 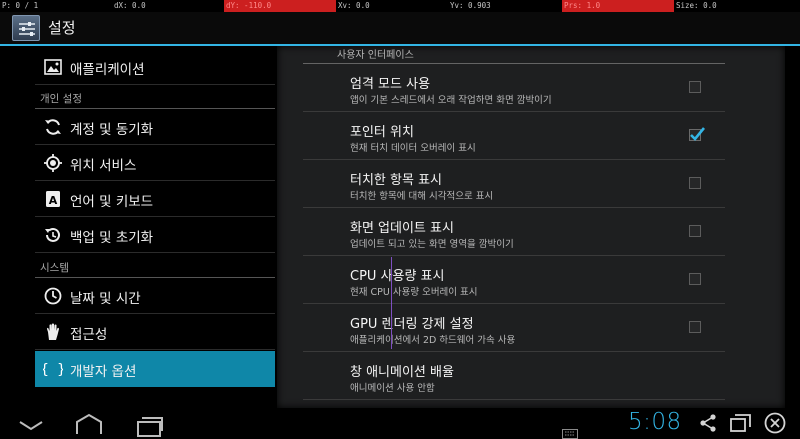 What do you see at coordinates (155, 163) in the screenshot?
I see `header-item-location: 위치 서비스` at bounding box center [155, 163].